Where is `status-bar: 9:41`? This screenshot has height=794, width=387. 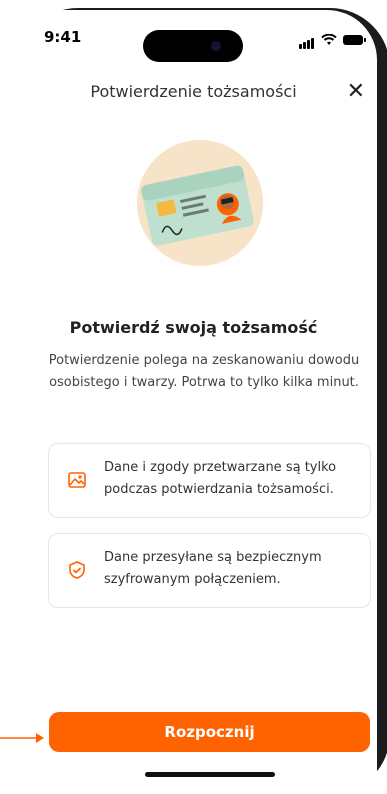 status-bar: 9:41 is located at coordinates (193, 41).